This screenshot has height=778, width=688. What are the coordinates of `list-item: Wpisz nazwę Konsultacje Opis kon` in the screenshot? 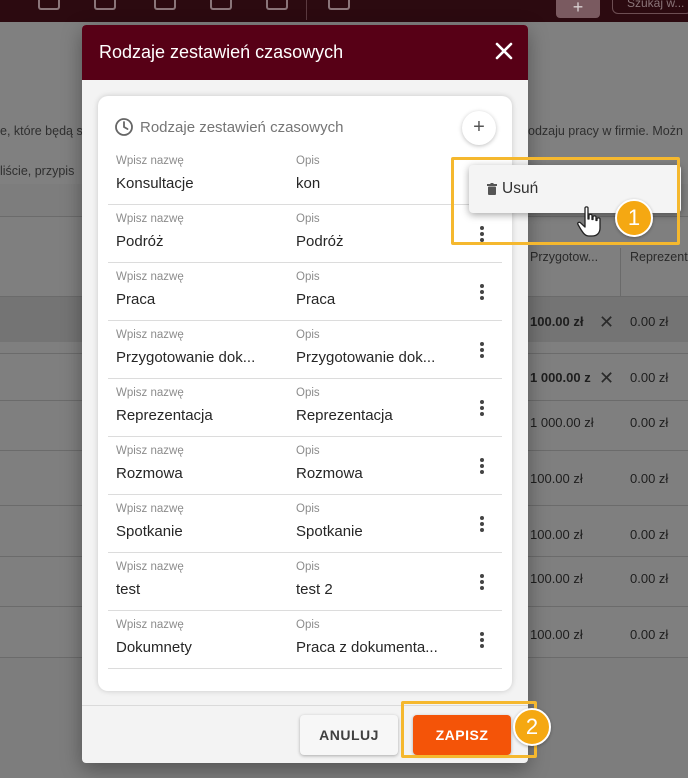 It's located at (305, 176).